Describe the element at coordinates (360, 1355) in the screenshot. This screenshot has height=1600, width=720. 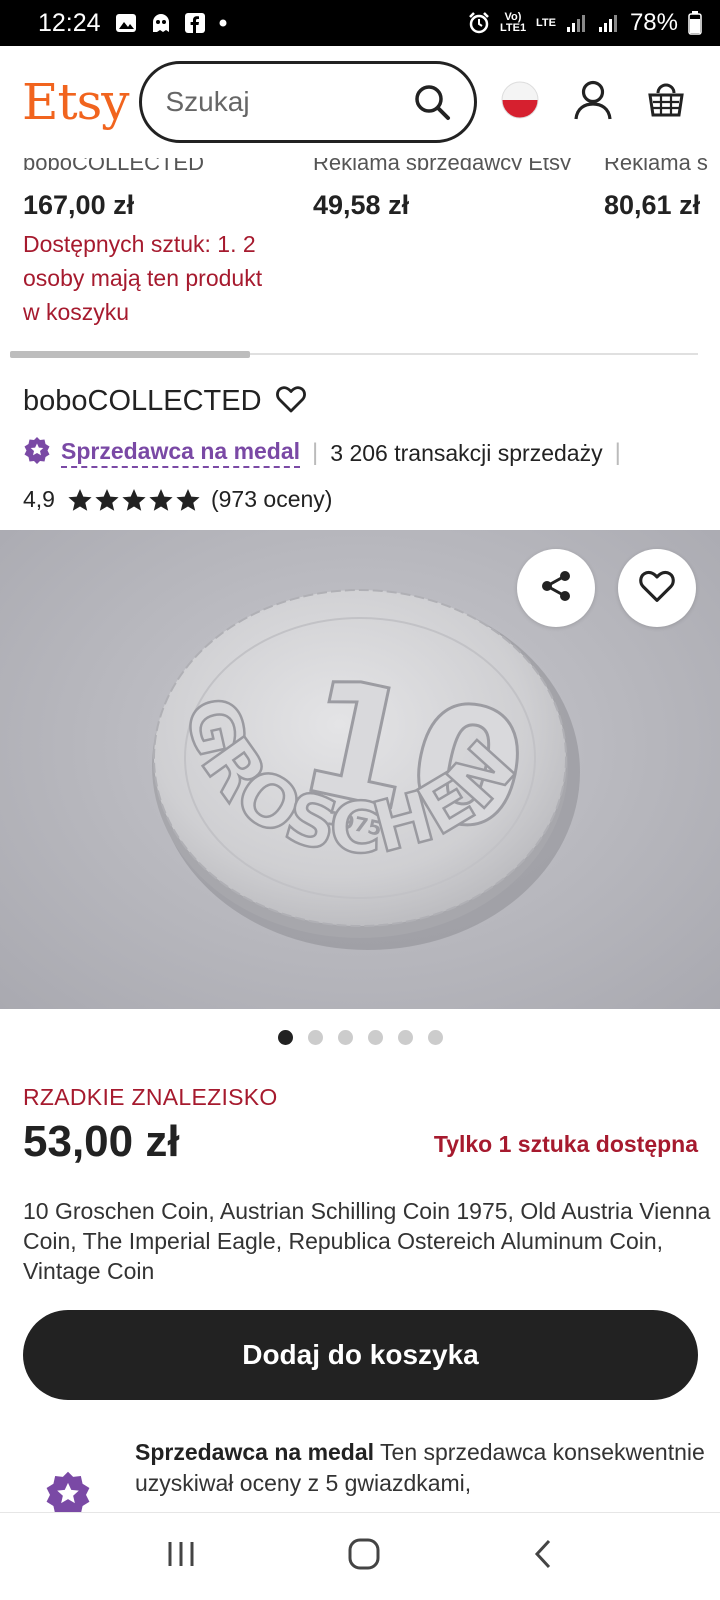
I see `add-to-cart-button: Dodaj do koszyka` at that location.